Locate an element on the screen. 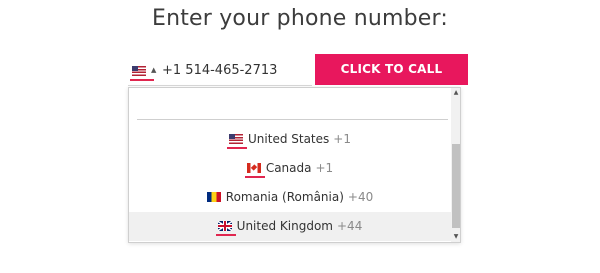  scroll-up-arrow-icon: ▲ is located at coordinates (455, 93).